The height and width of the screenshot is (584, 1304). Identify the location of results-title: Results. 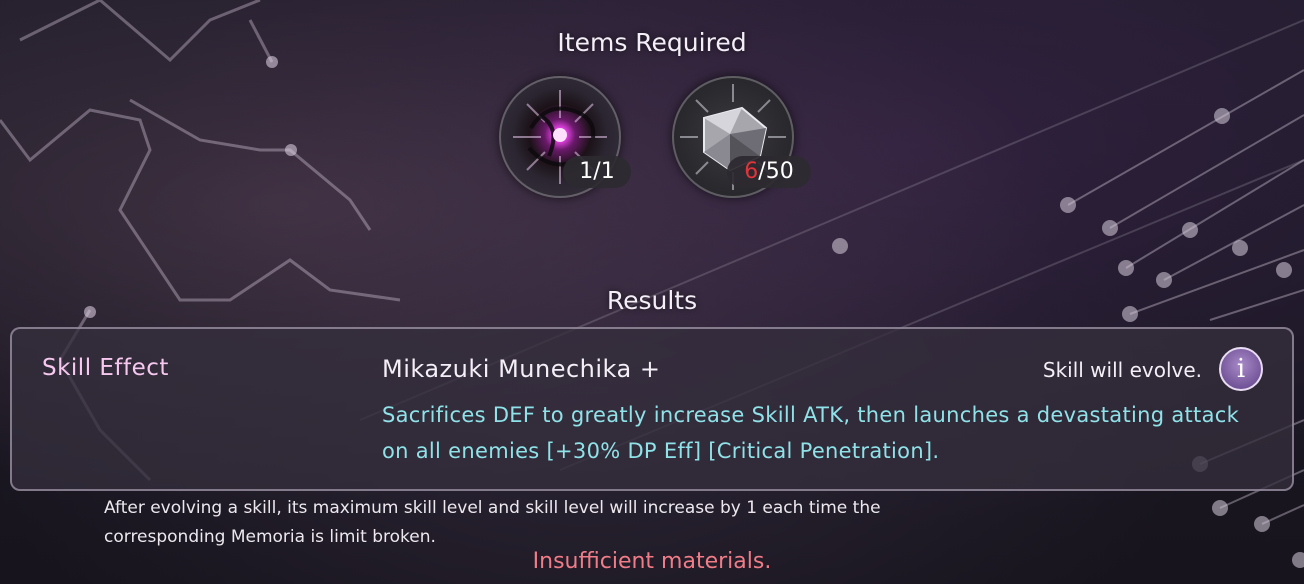
(652, 300).